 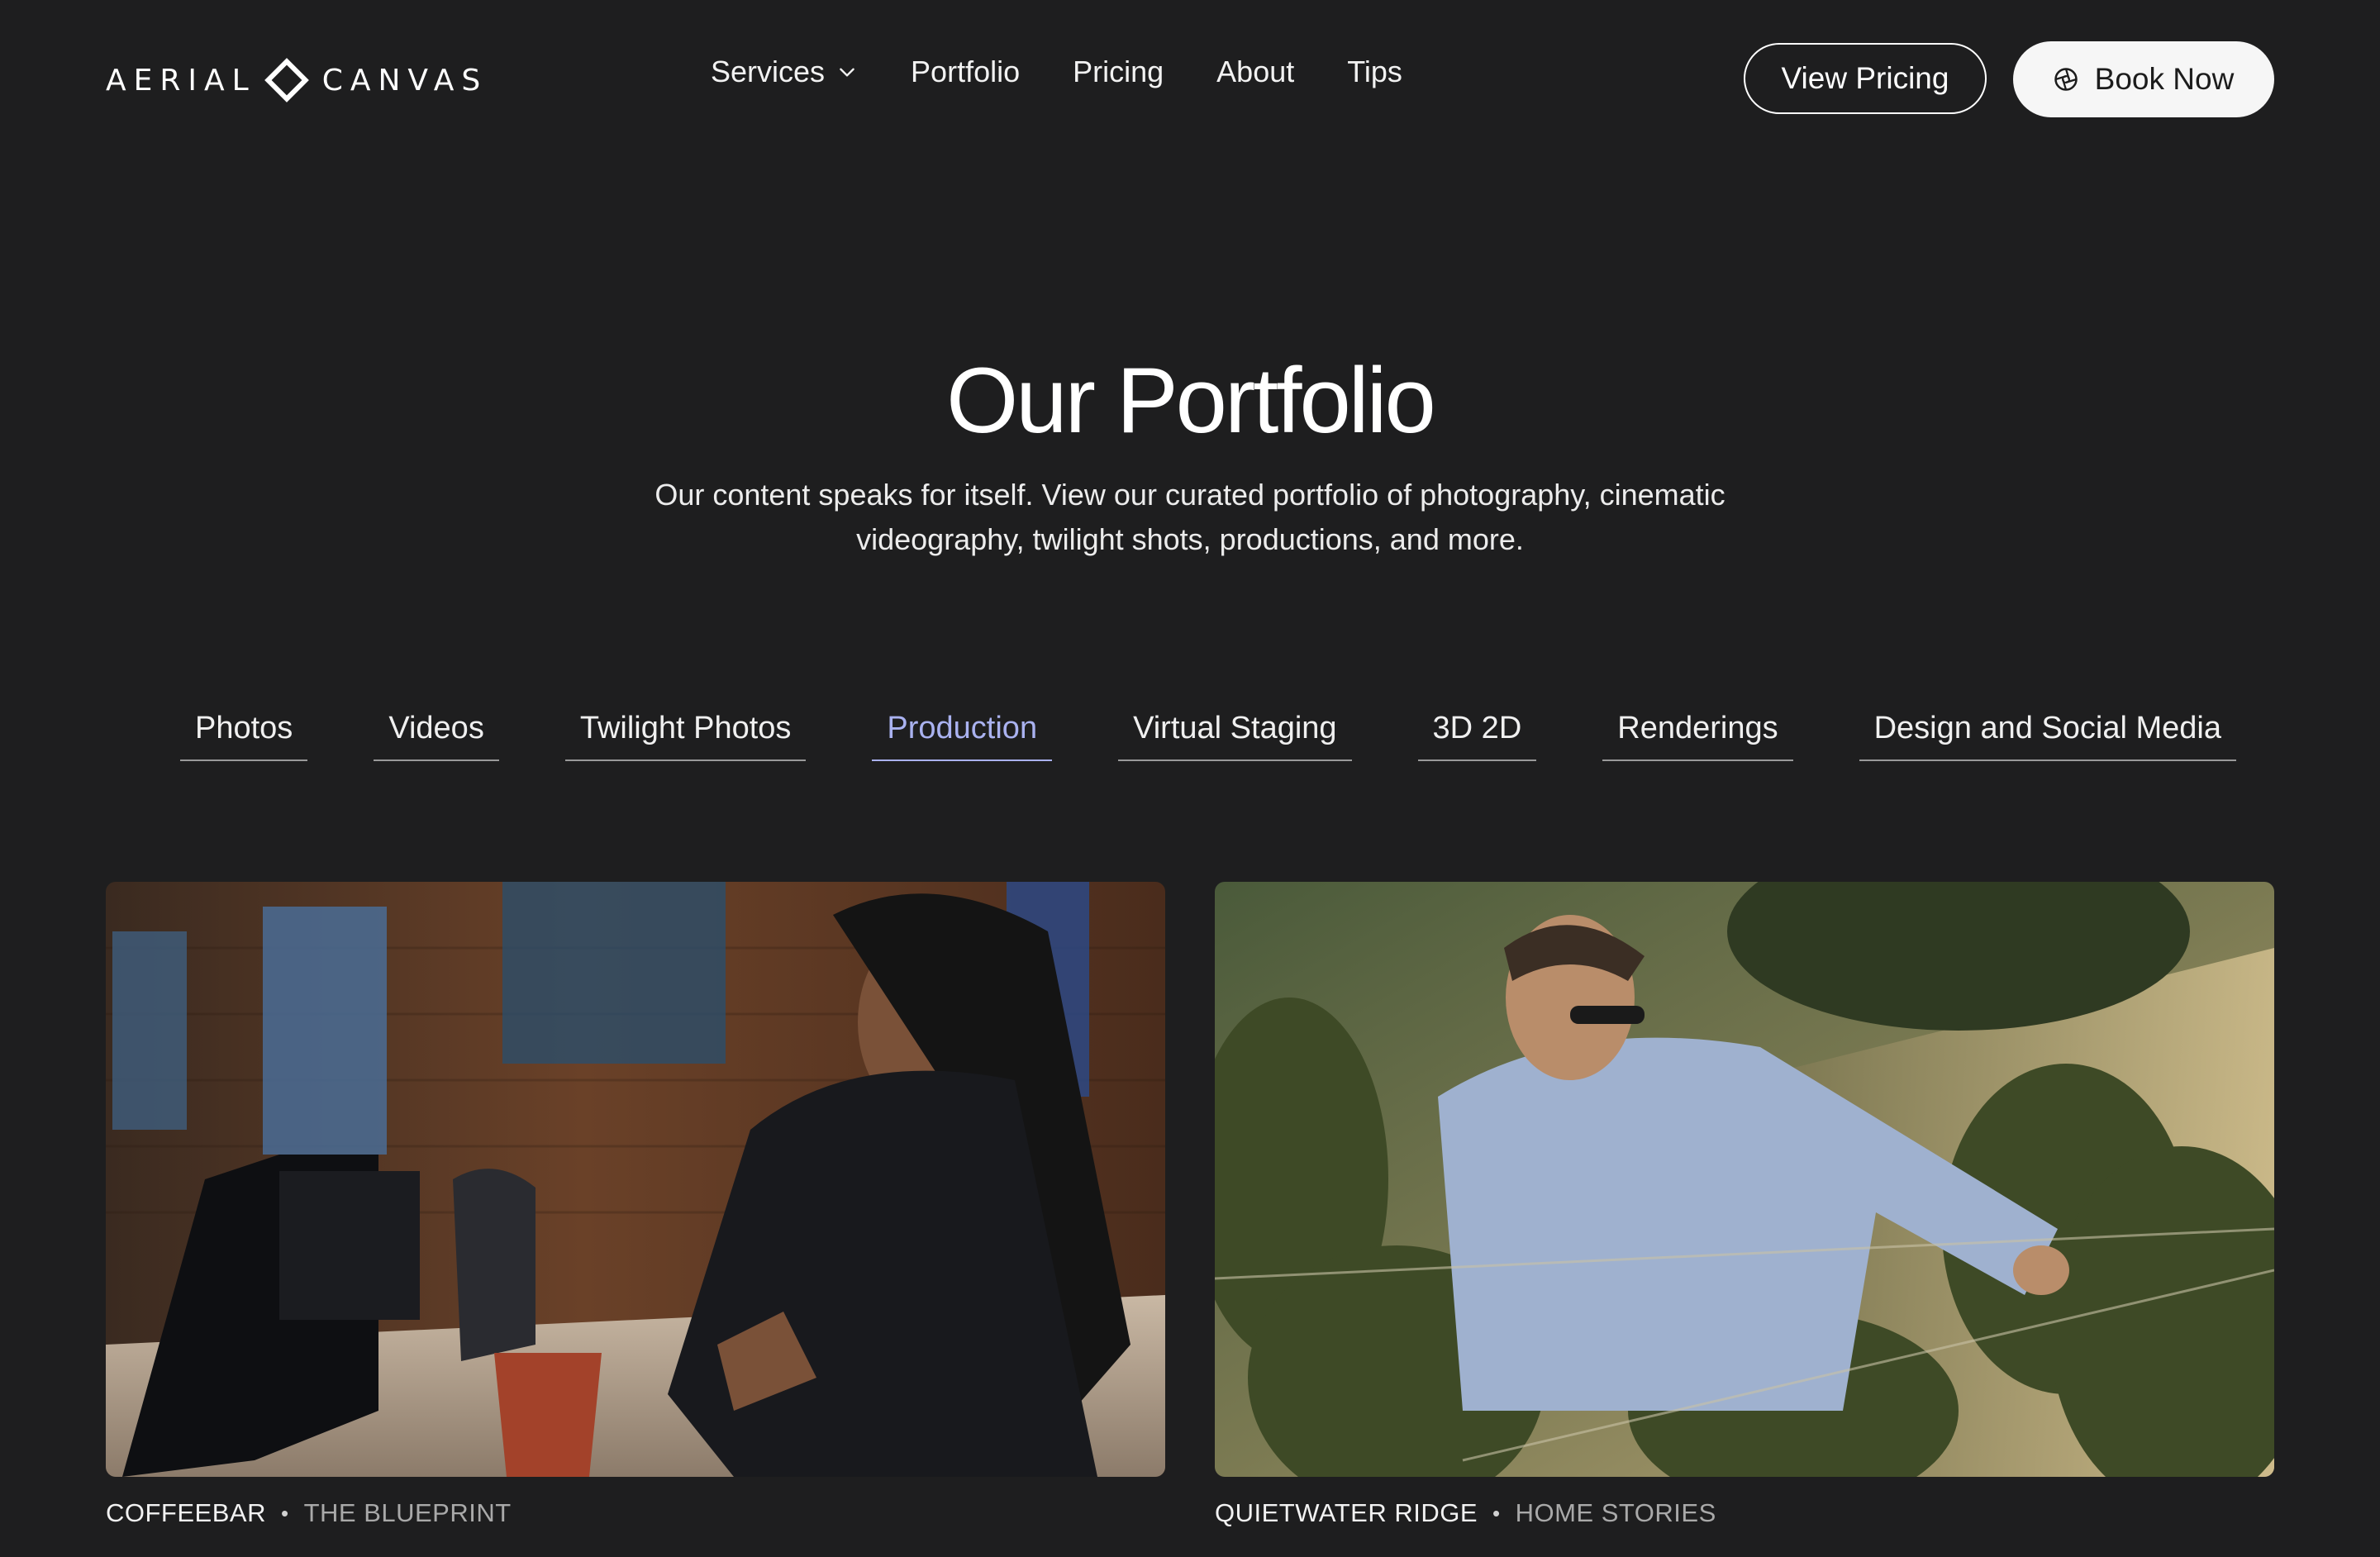 I want to click on tab-design-social-media: Design and Social Media, so click(x=2047, y=732).